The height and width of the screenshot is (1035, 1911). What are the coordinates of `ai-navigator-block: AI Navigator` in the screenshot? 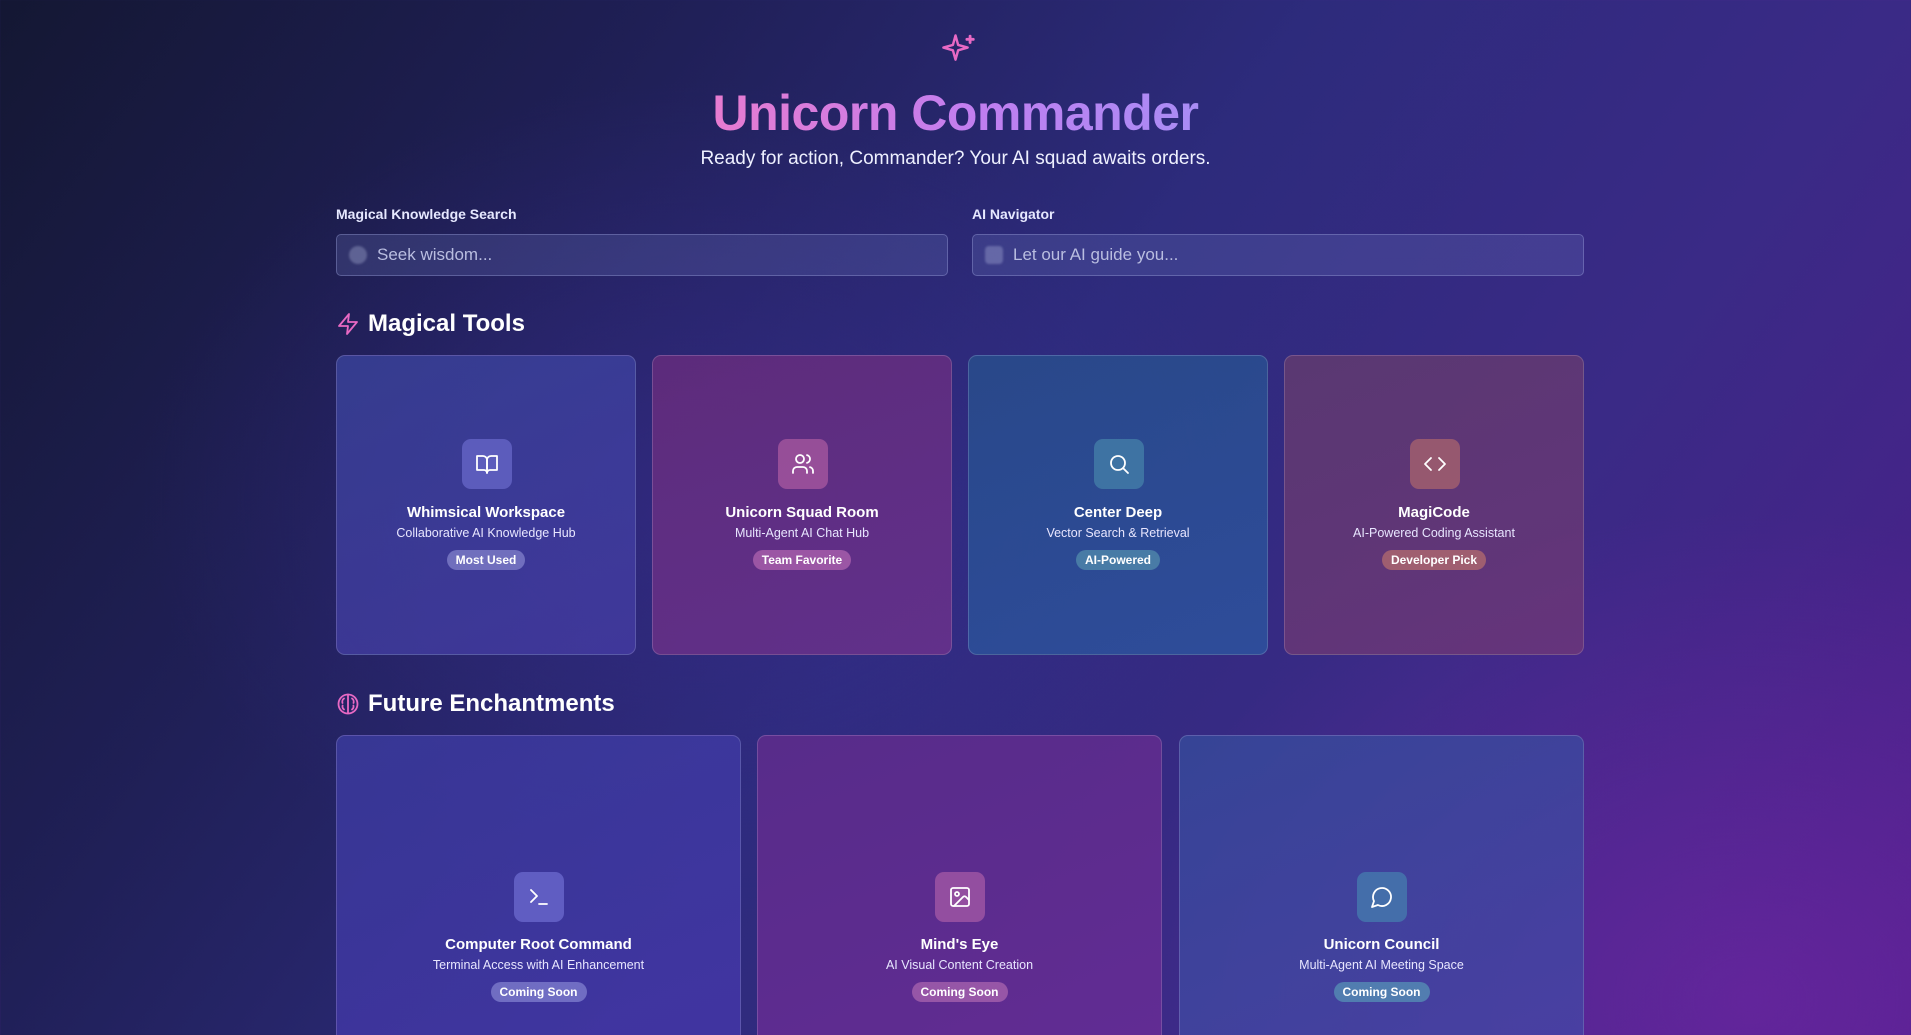 It's located at (1278, 241).